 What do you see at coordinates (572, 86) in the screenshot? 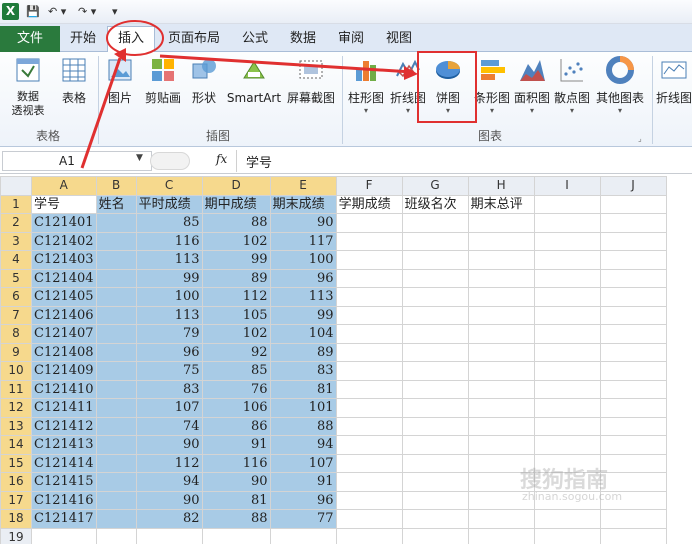
I see `scatter-chart-button: 散点图 ▾` at bounding box center [572, 86].